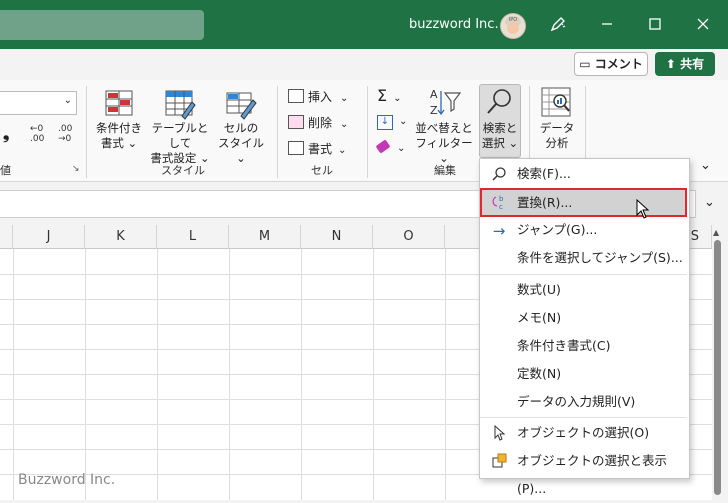 This screenshot has height=503, width=728. Describe the element at coordinates (557, 143) in the screenshot. I see `analyze-label-2: 分析` at that location.